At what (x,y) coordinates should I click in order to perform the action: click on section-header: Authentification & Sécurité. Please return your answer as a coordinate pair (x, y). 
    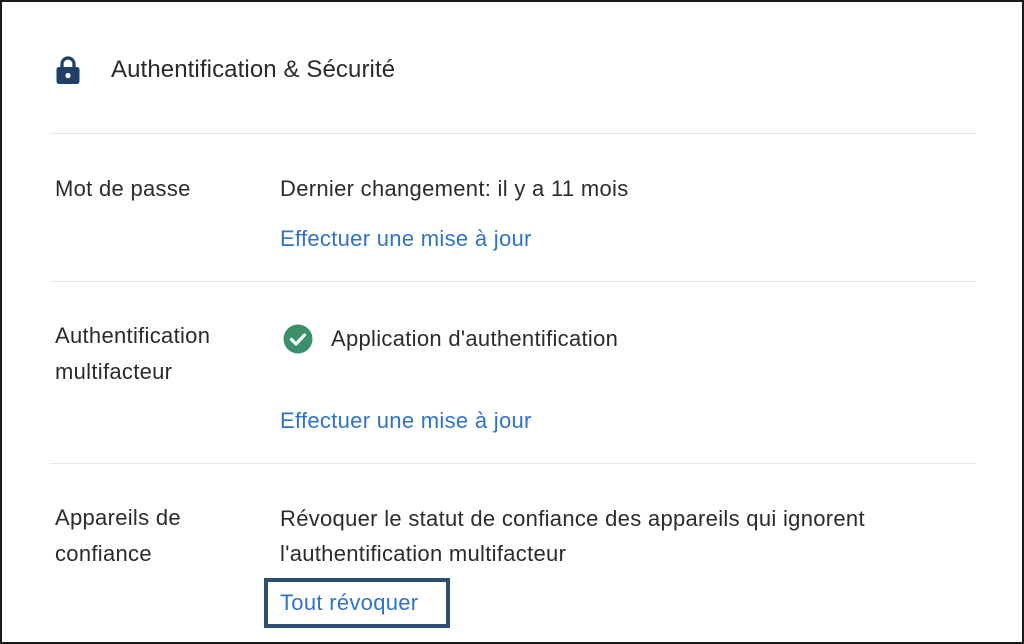
    Looking at the image, I should click on (224, 70).